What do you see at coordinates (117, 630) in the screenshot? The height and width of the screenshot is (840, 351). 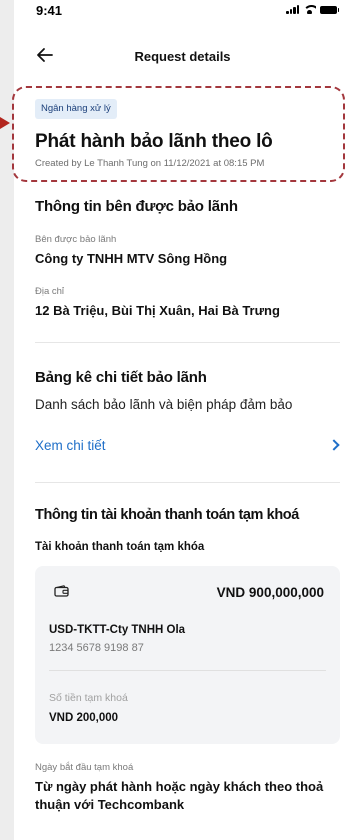 I see `account-name: USD-TKTT-Cty TNHH Ola` at bounding box center [117, 630].